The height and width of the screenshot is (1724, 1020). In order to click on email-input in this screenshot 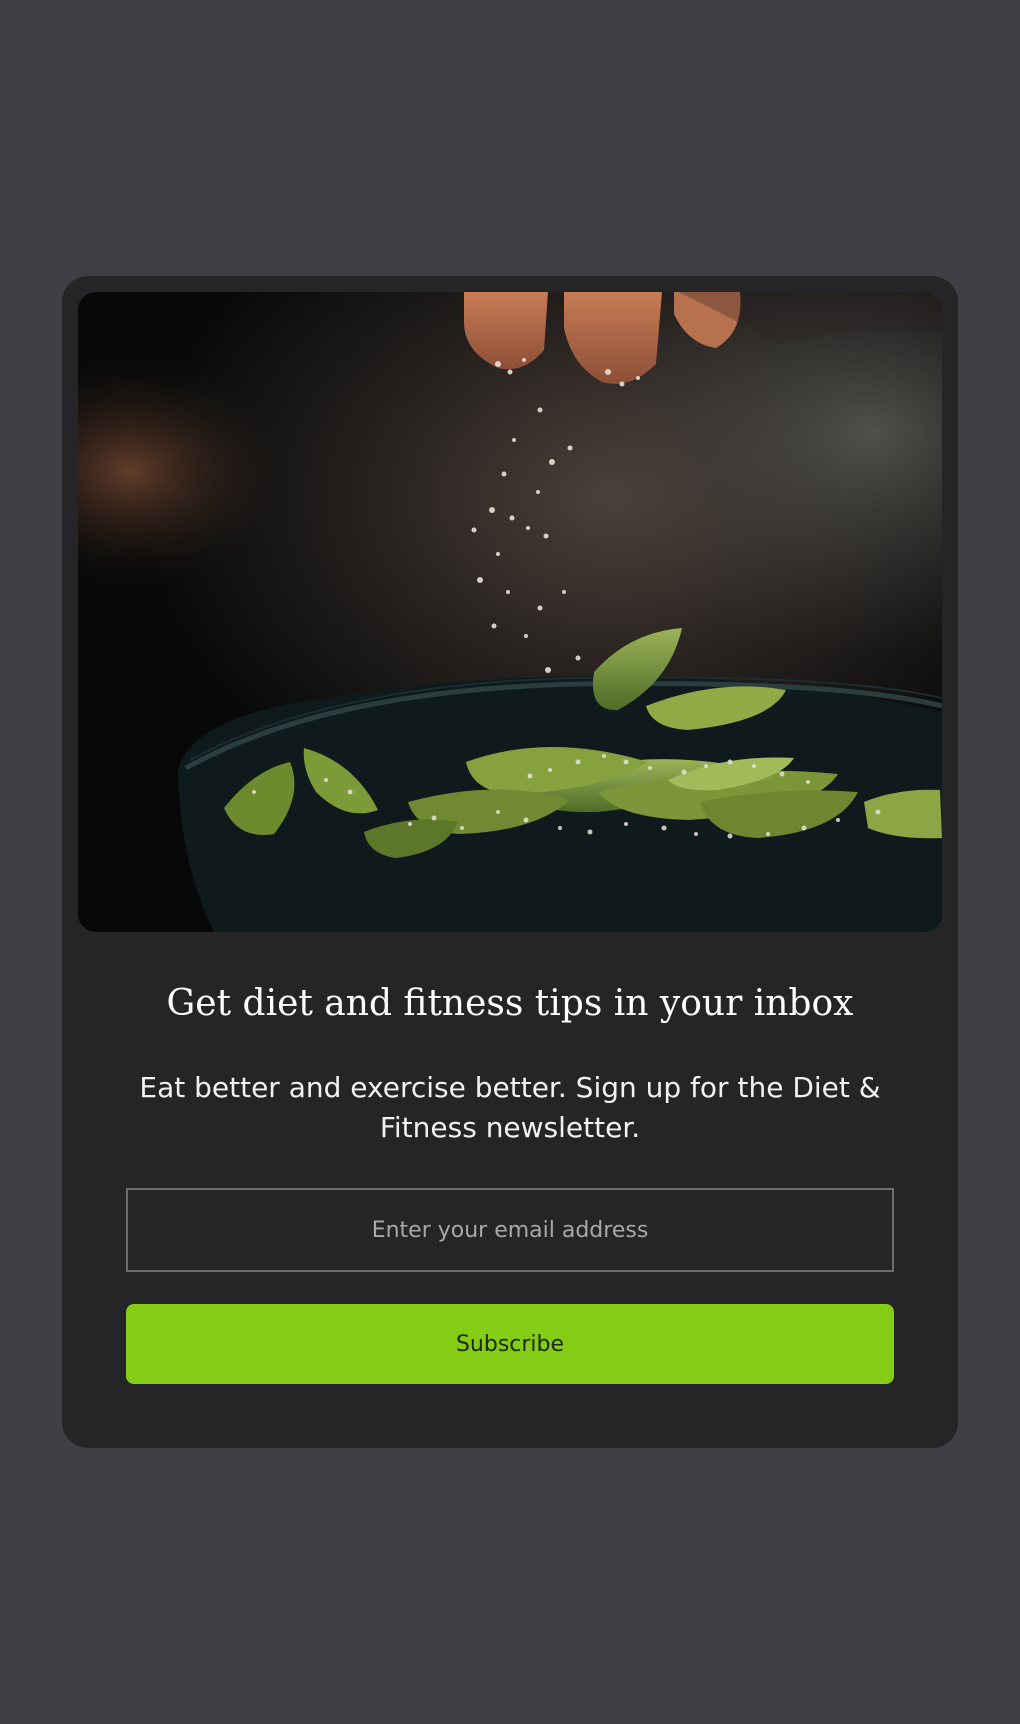, I will do `click(510, 1230)`.